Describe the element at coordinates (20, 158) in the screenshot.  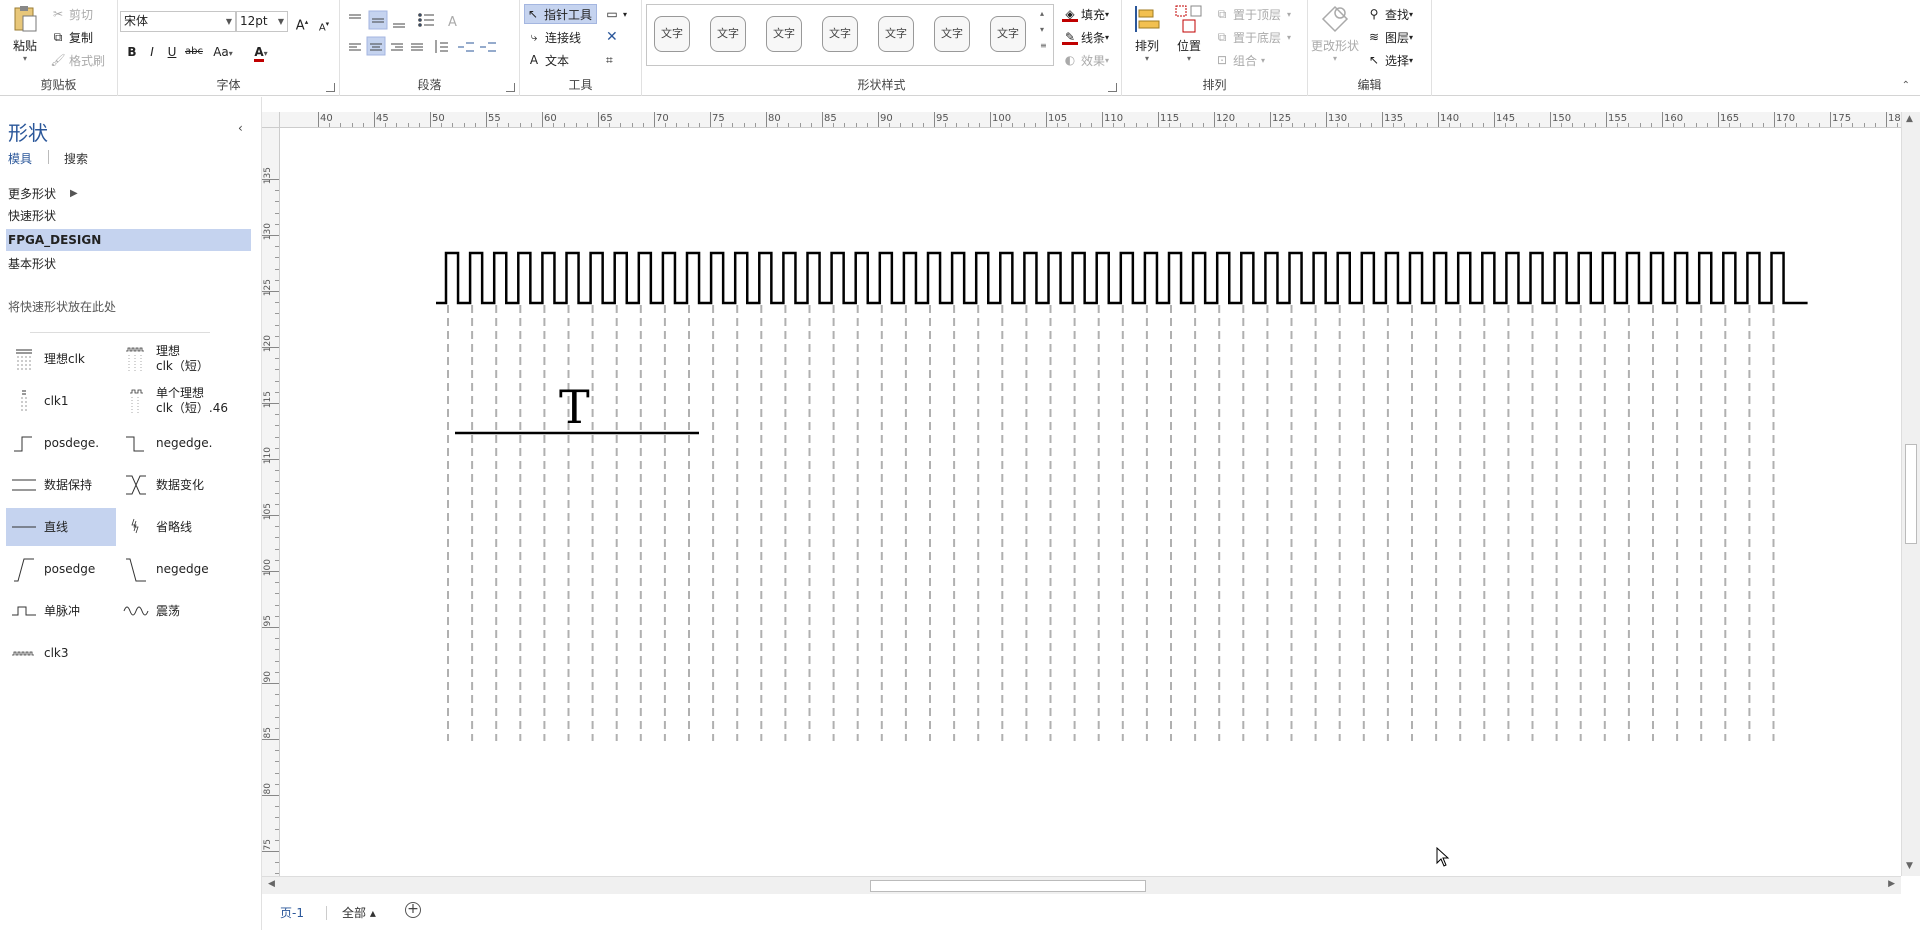
I see `tab-stencils: 模具` at that location.